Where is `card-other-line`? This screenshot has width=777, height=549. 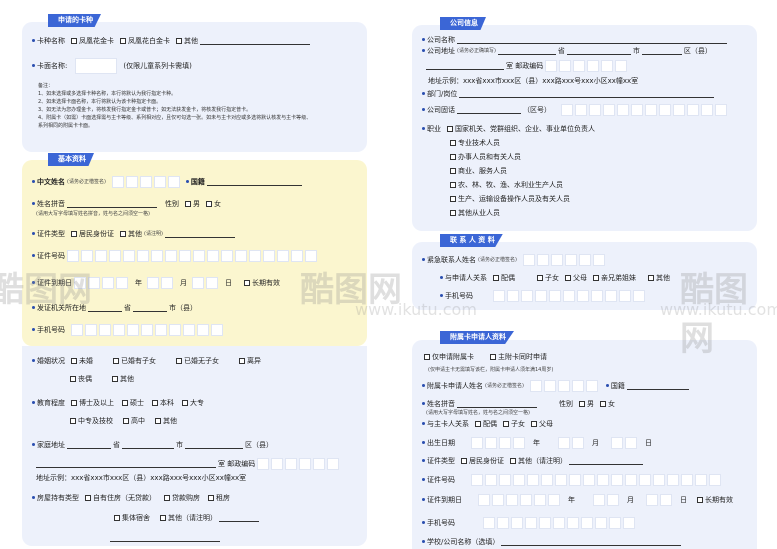 card-other-line is located at coordinates (255, 41).